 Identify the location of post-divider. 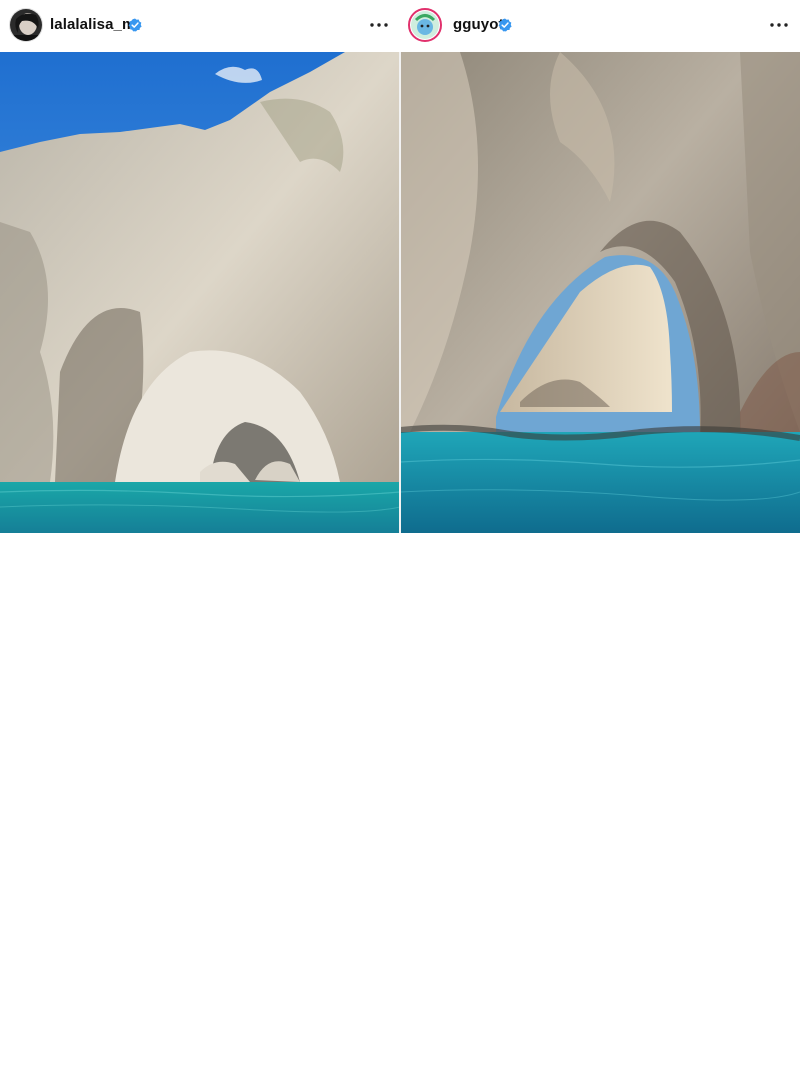
(400, 292).